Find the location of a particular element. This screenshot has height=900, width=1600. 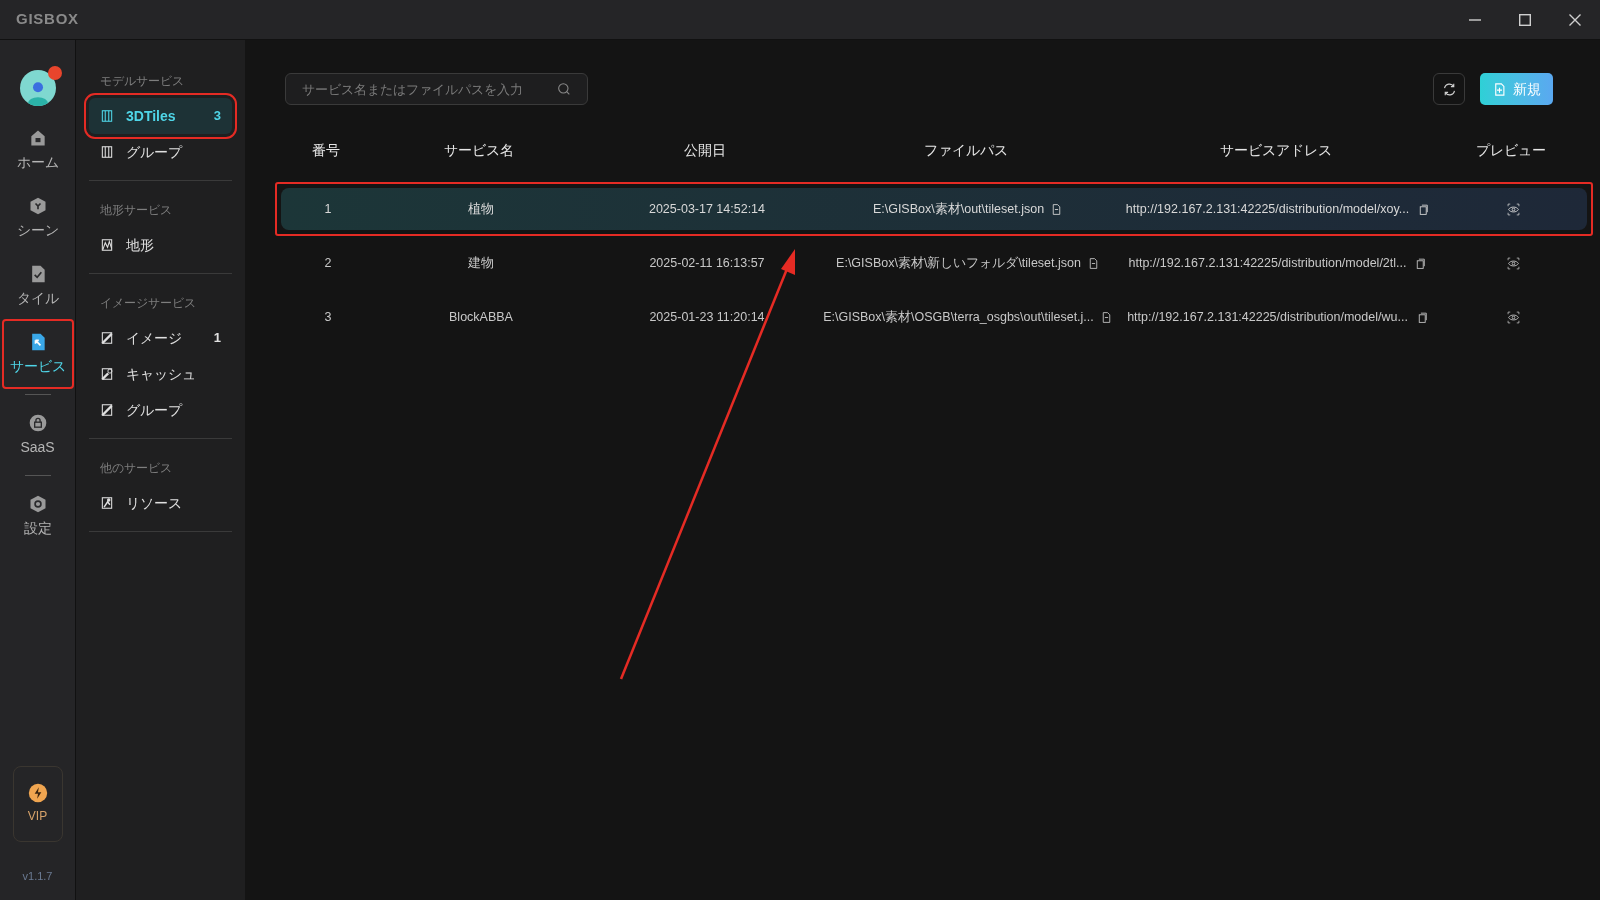

section-heading: モデルサービス is located at coordinates (142, 81).